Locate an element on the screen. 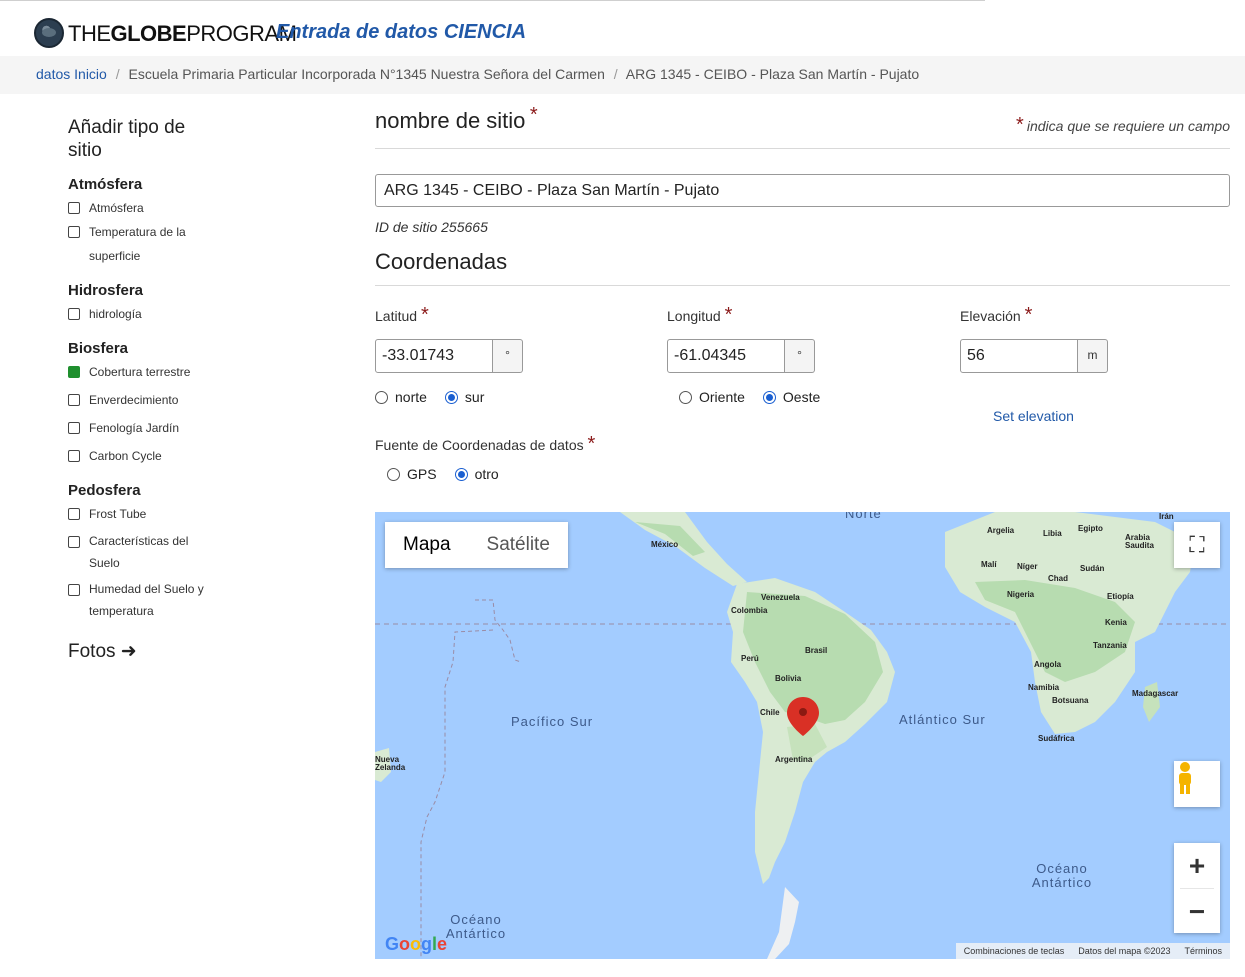  site-name-input is located at coordinates (802, 190).